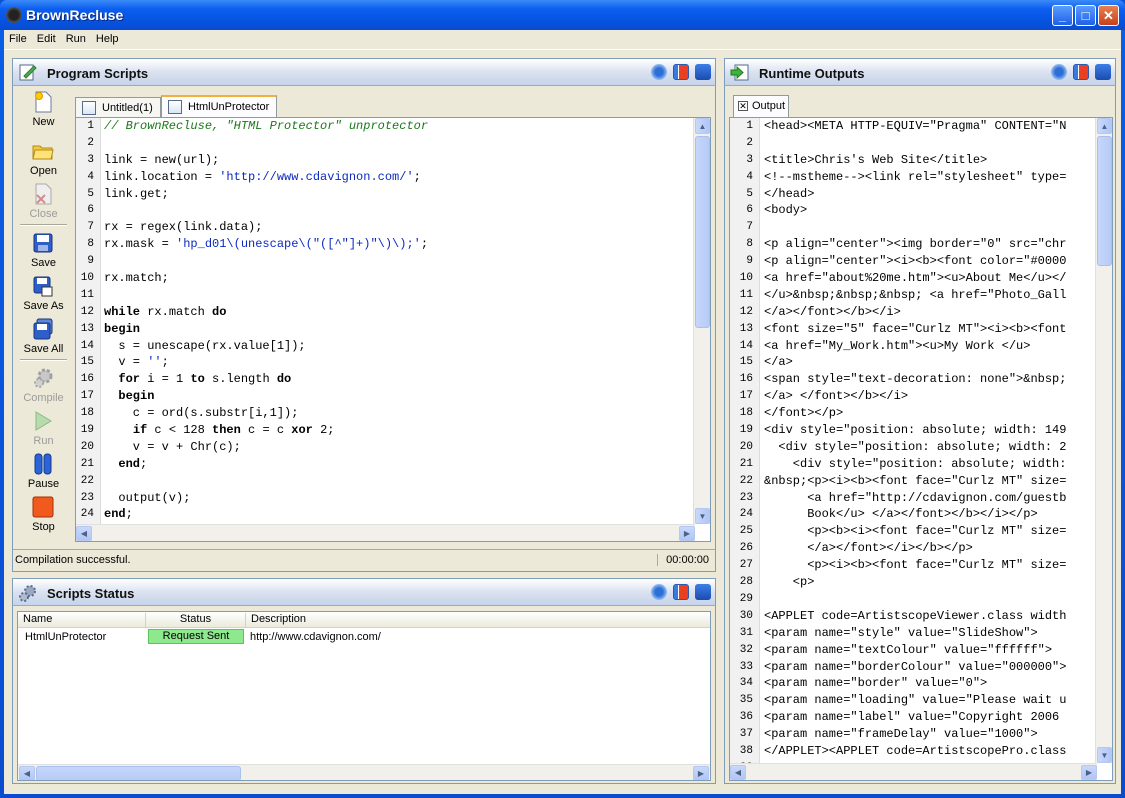  Describe the element at coordinates (76, 37) in the screenshot. I see `menu-run: Run` at that location.